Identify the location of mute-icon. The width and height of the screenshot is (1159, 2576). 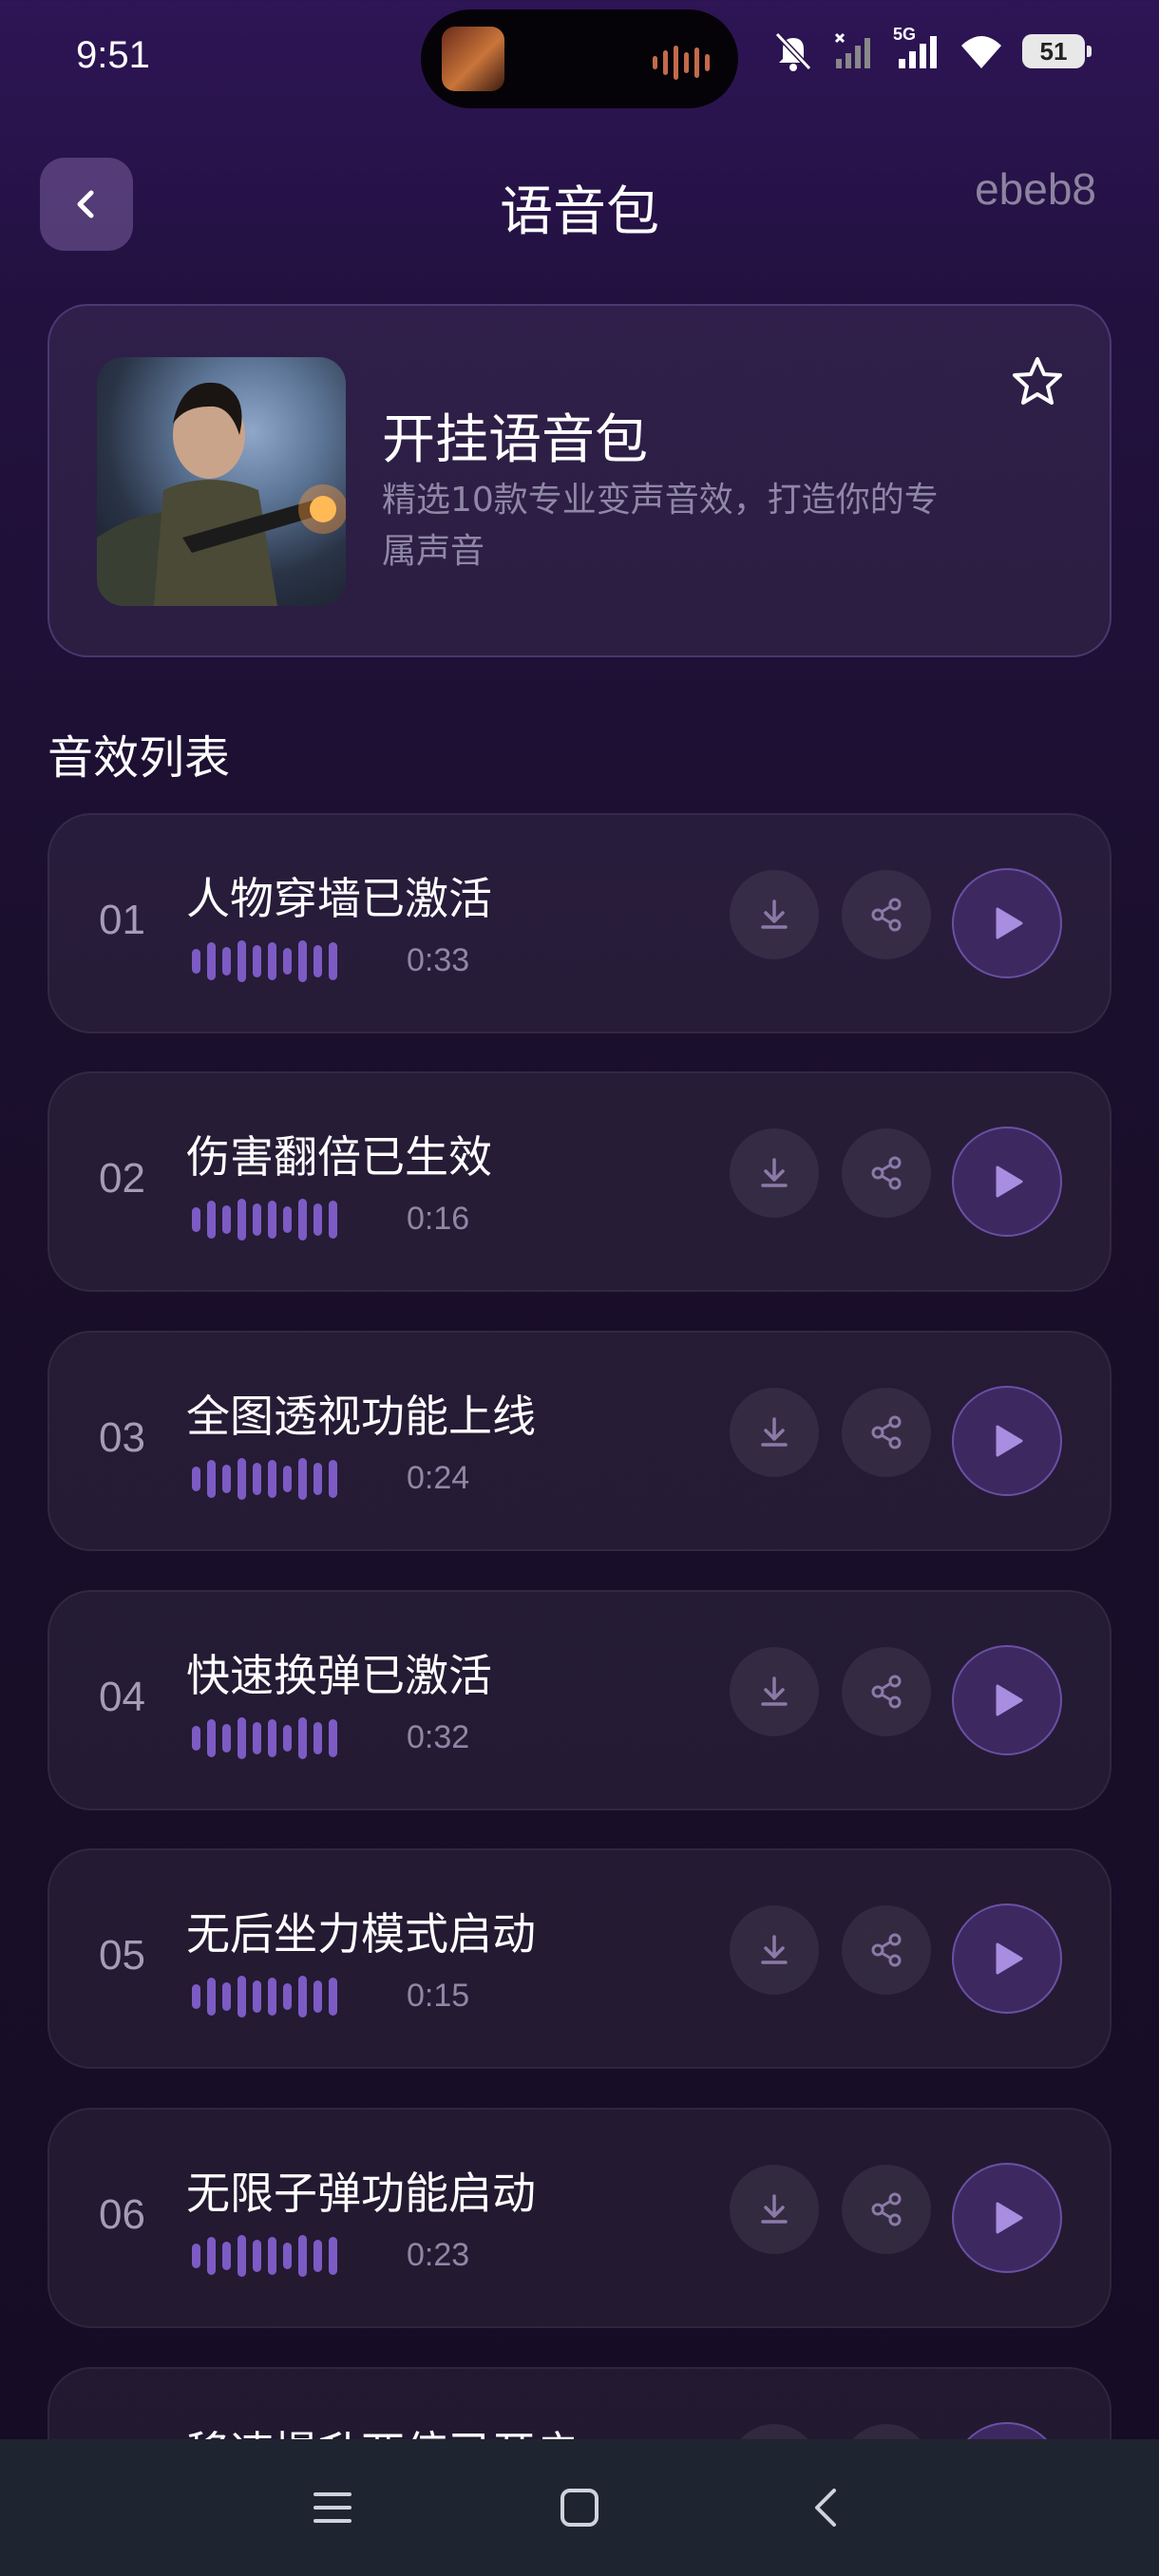
(793, 51).